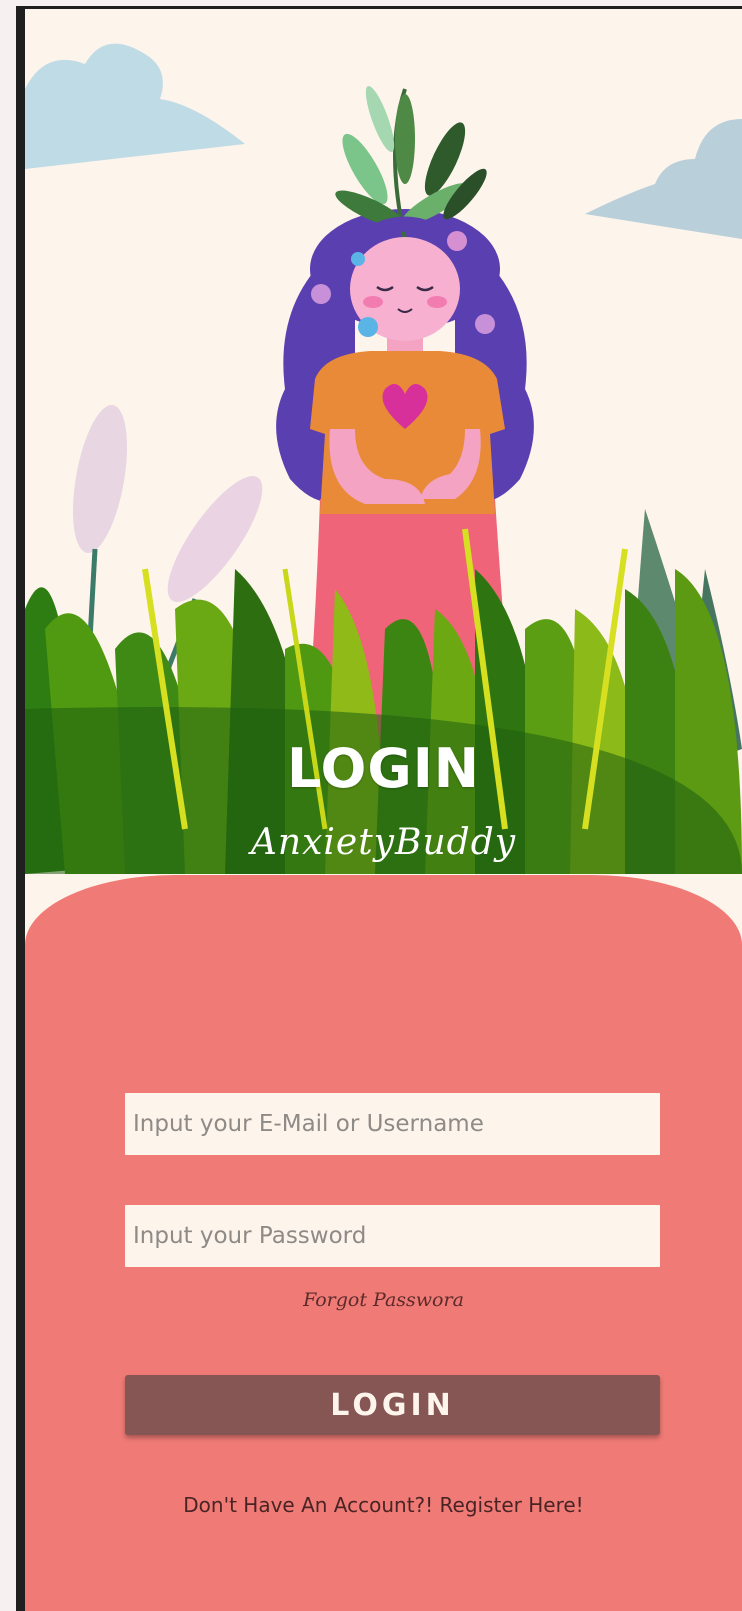  Describe the element at coordinates (383, 1505) in the screenshot. I see `register-link: Don't Have An Account?! Register Here!` at that location.